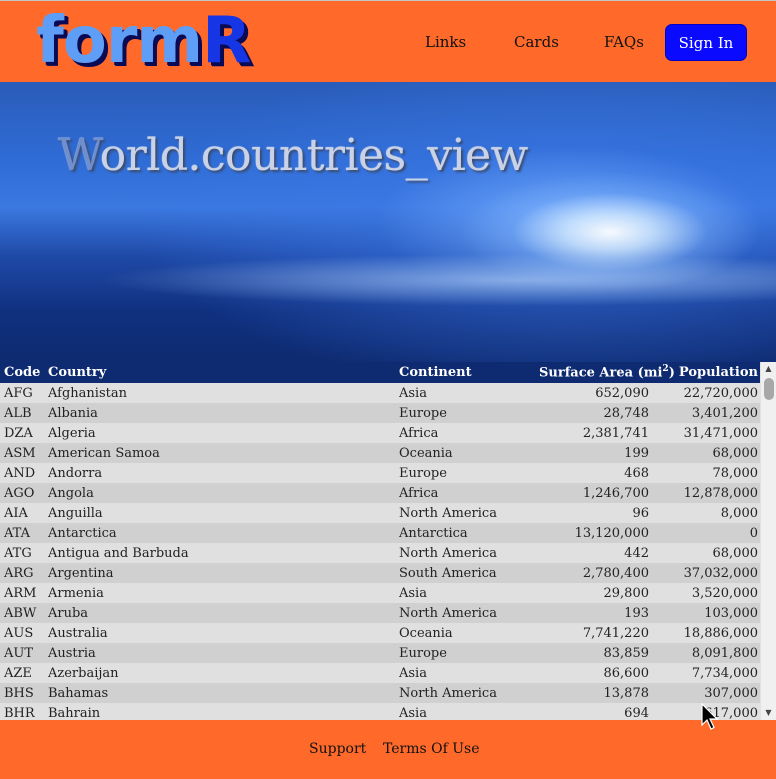 Image resolution: width=776 pixels, height=779 pixels. Describe the element at coordinates (626, 593) in the screenshot. I see `cell-surface-area: 29,800` at that location.